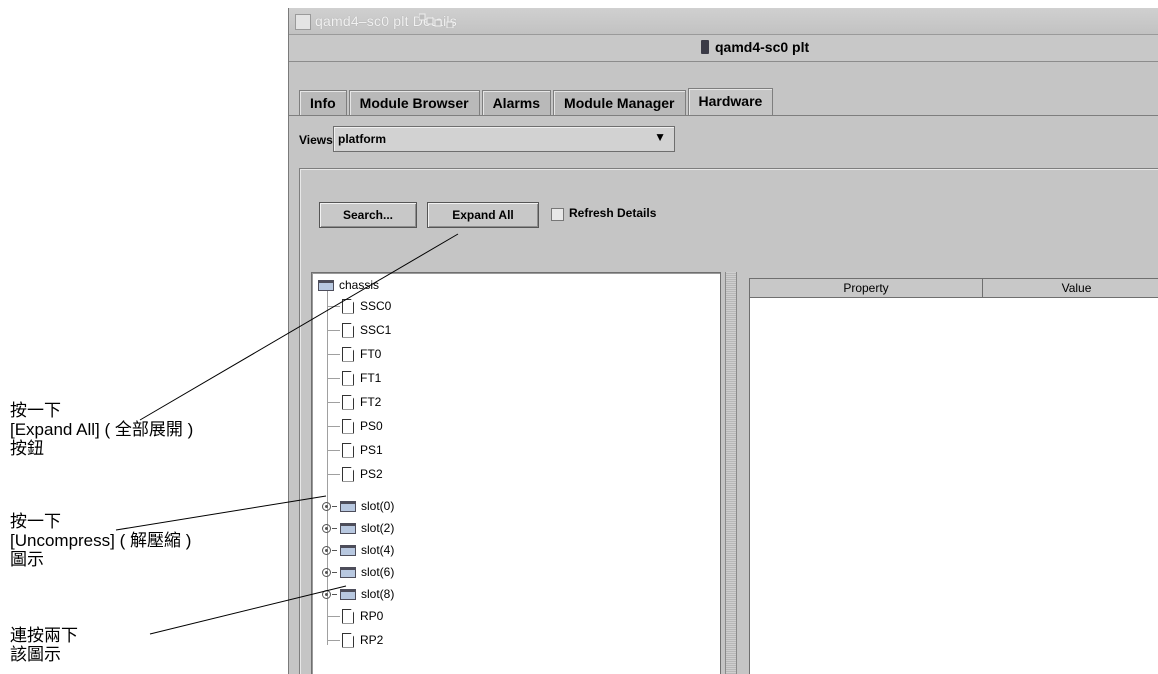 Image resolution: width=1158 pixels, height=674 pixels. What do you see at coordinates (378, 594) in the screenshot?
I see `tree-node-label: slot(8)` at bounding box center [378, 594].